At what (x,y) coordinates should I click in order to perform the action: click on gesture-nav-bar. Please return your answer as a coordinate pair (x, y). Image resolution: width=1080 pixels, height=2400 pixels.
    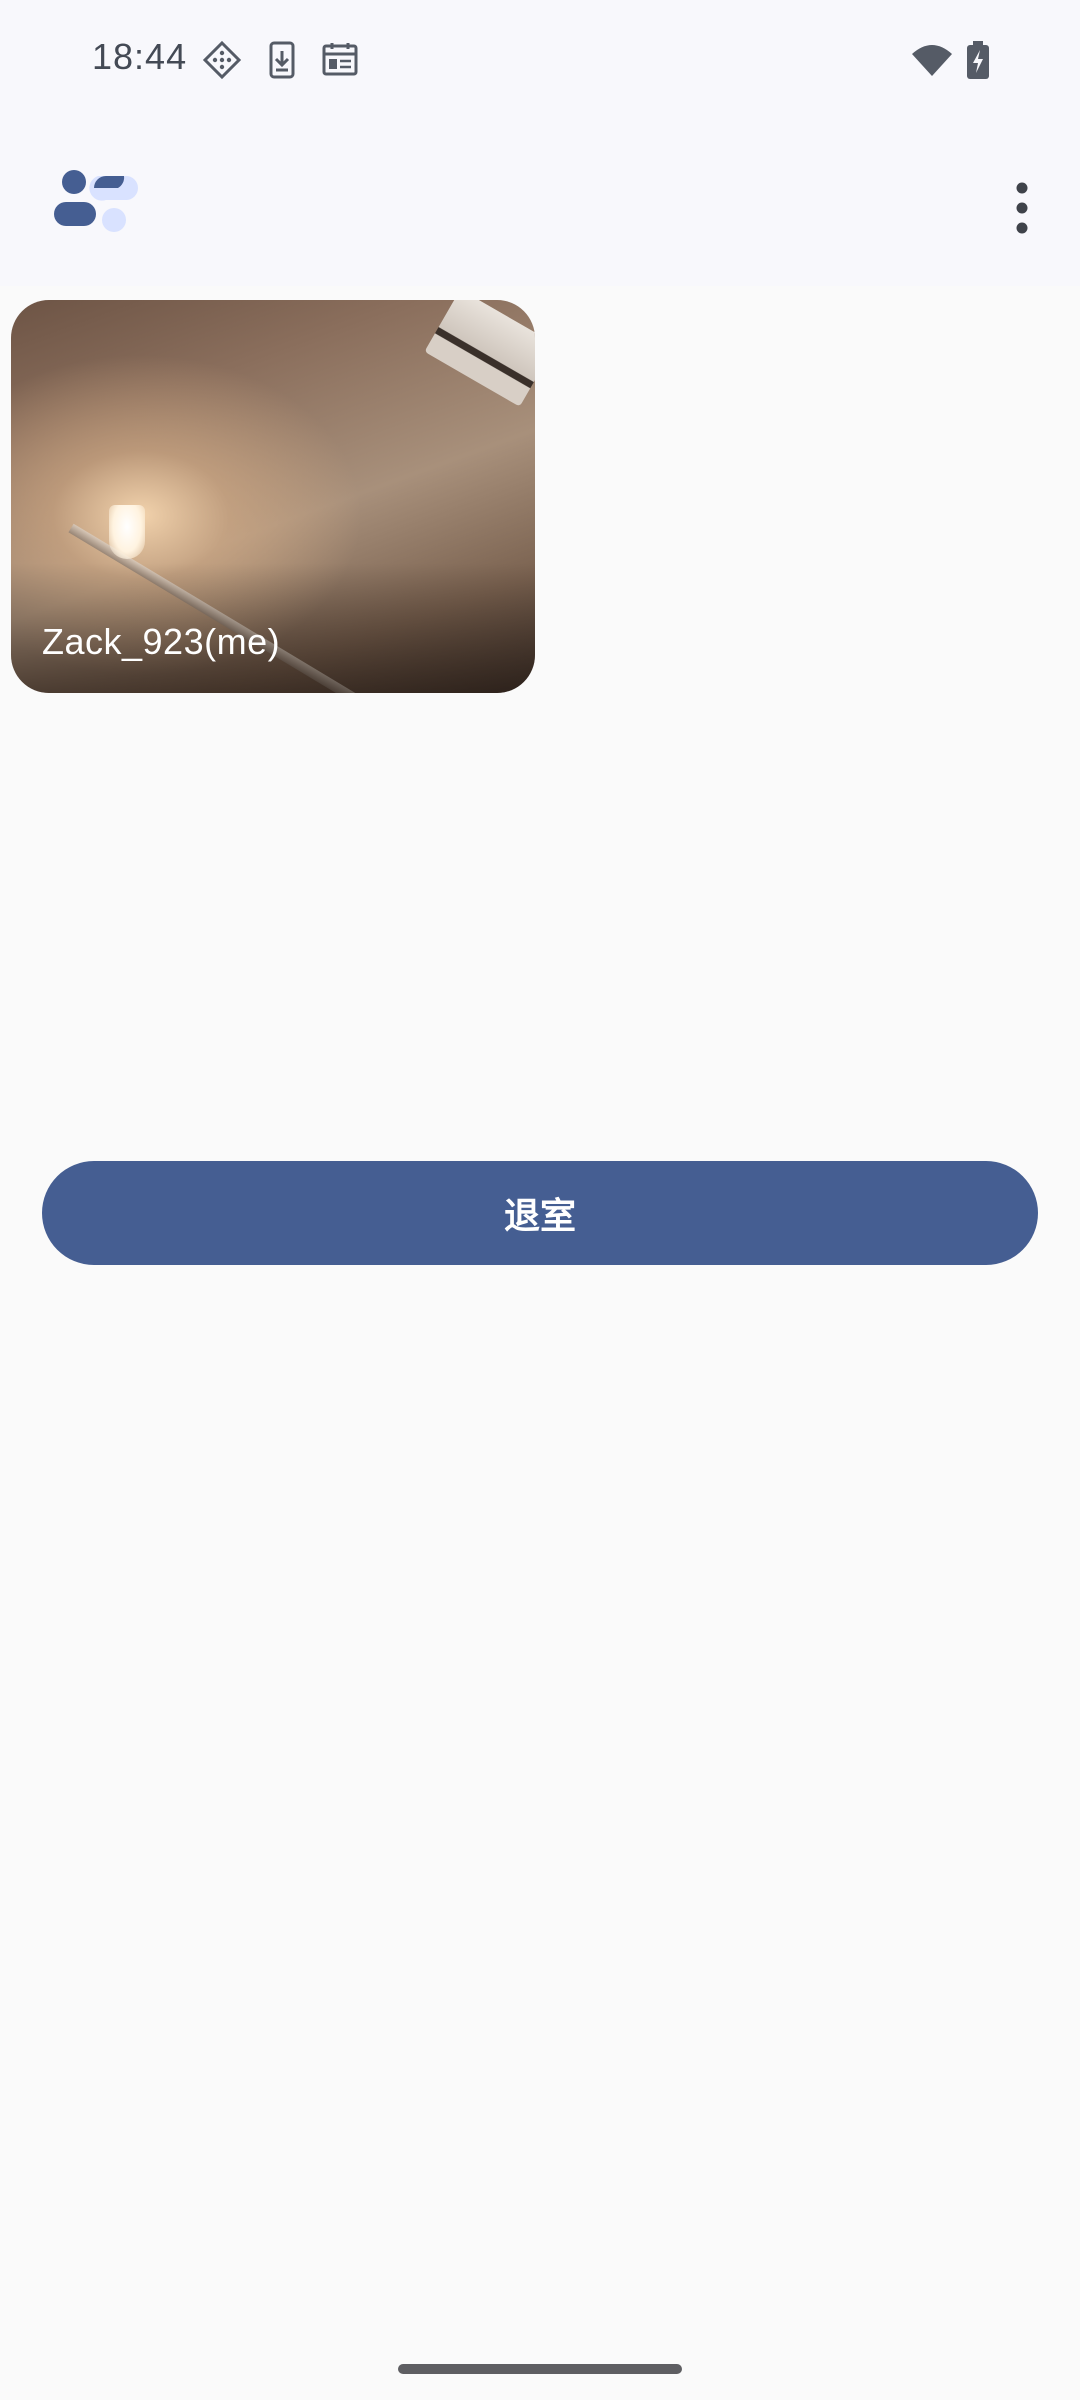
    Looking at the image, I should click on (540, 2369).